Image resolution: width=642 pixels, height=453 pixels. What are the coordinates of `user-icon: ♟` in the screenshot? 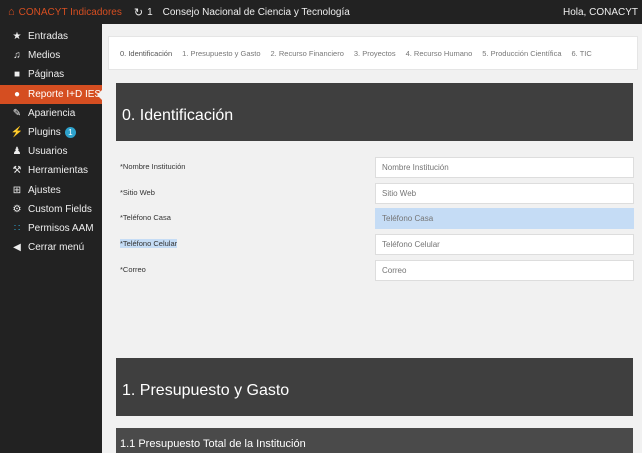 It's located at (17, 152).